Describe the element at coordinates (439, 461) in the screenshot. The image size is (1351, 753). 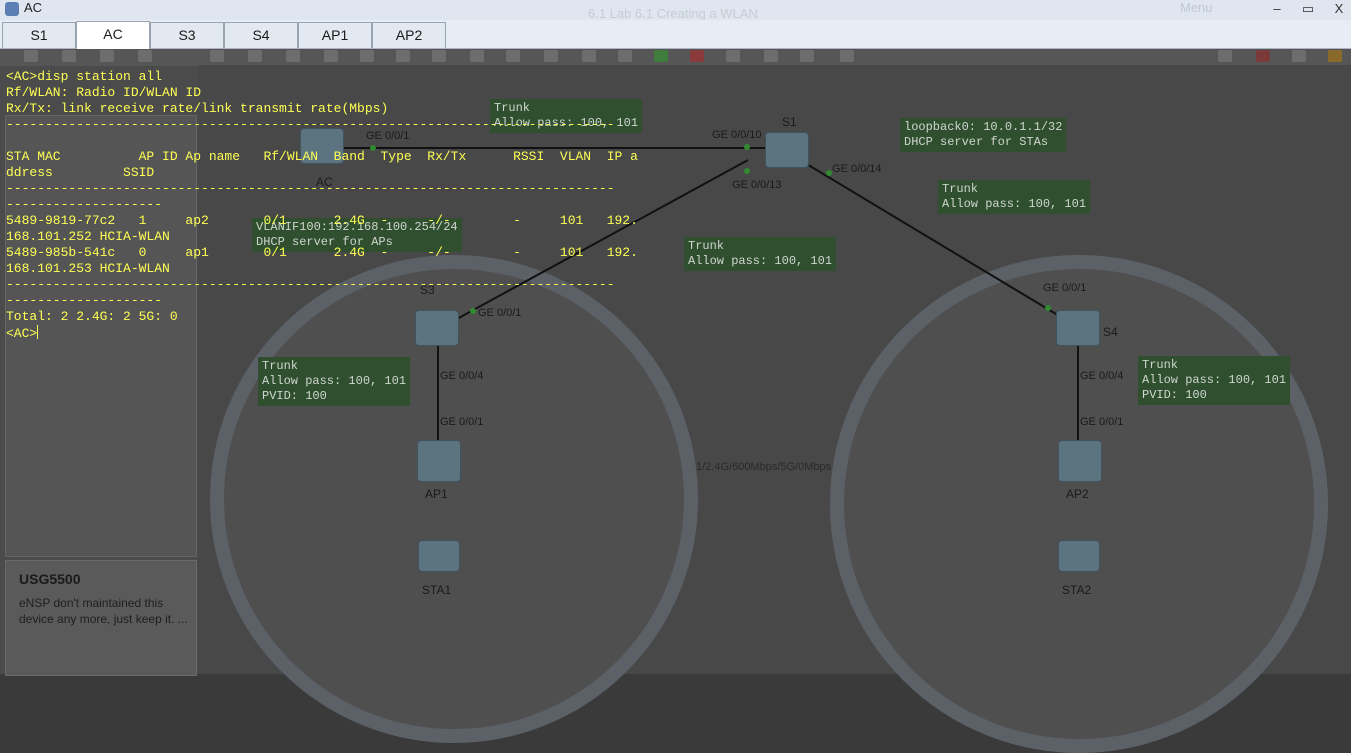
I see `device-ap1` at that location.